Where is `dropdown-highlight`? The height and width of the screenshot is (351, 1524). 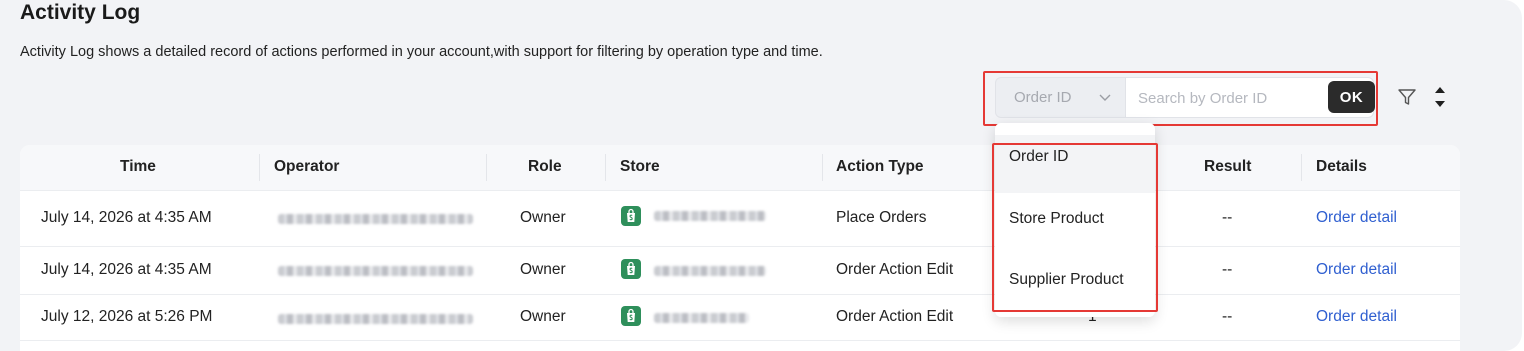
dropdown-highlight is located at coordinates (1075, 227).